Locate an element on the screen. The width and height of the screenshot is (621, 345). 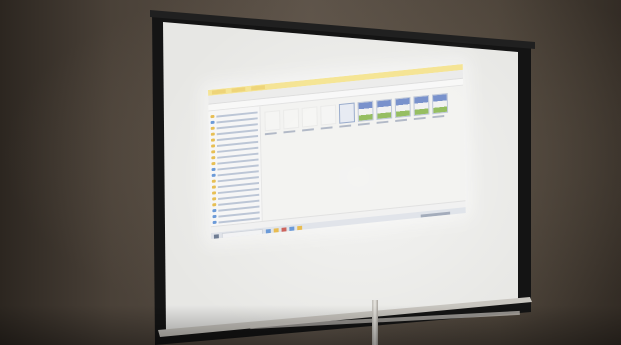
network-icon is located at coordinates (214, 222).